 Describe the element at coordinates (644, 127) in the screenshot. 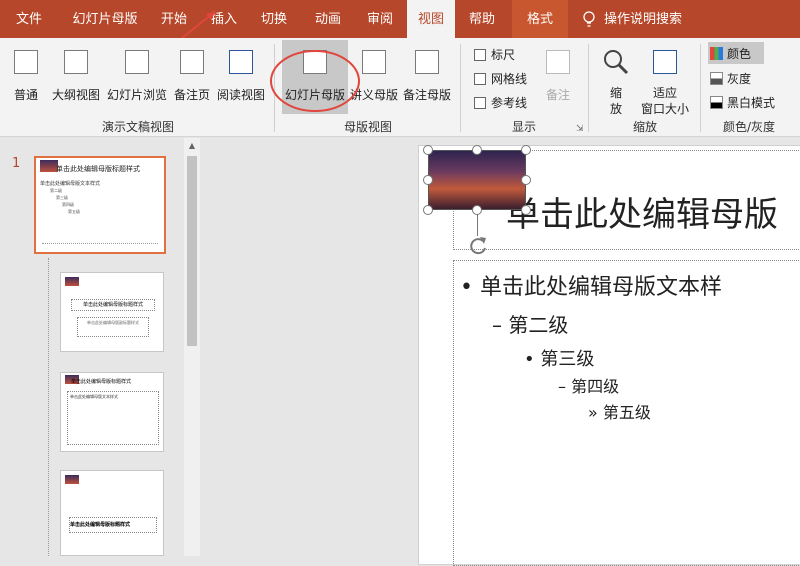

I see `group-label-zoom: 缩放` at that location.